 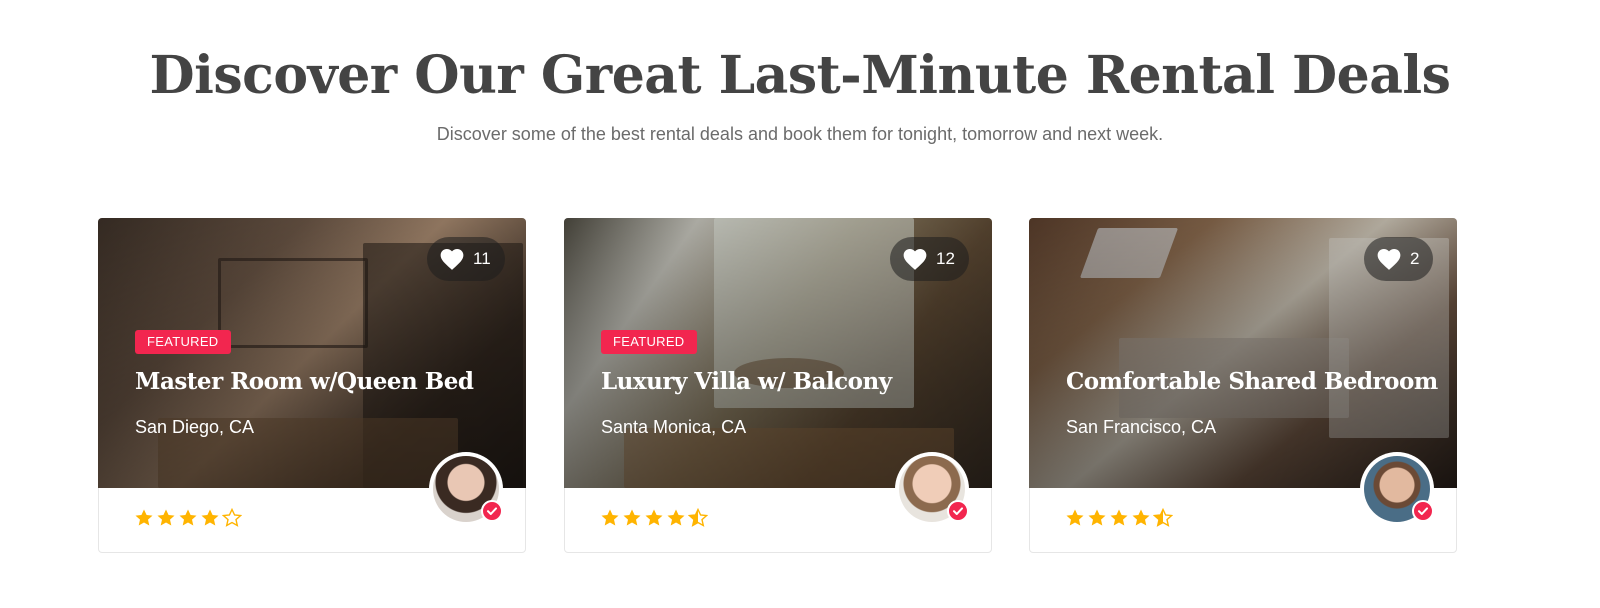 What do you see at coordinates (929, 259) in the screenshot?
I see `likes-button: 12` at bounding box center [929, 259].